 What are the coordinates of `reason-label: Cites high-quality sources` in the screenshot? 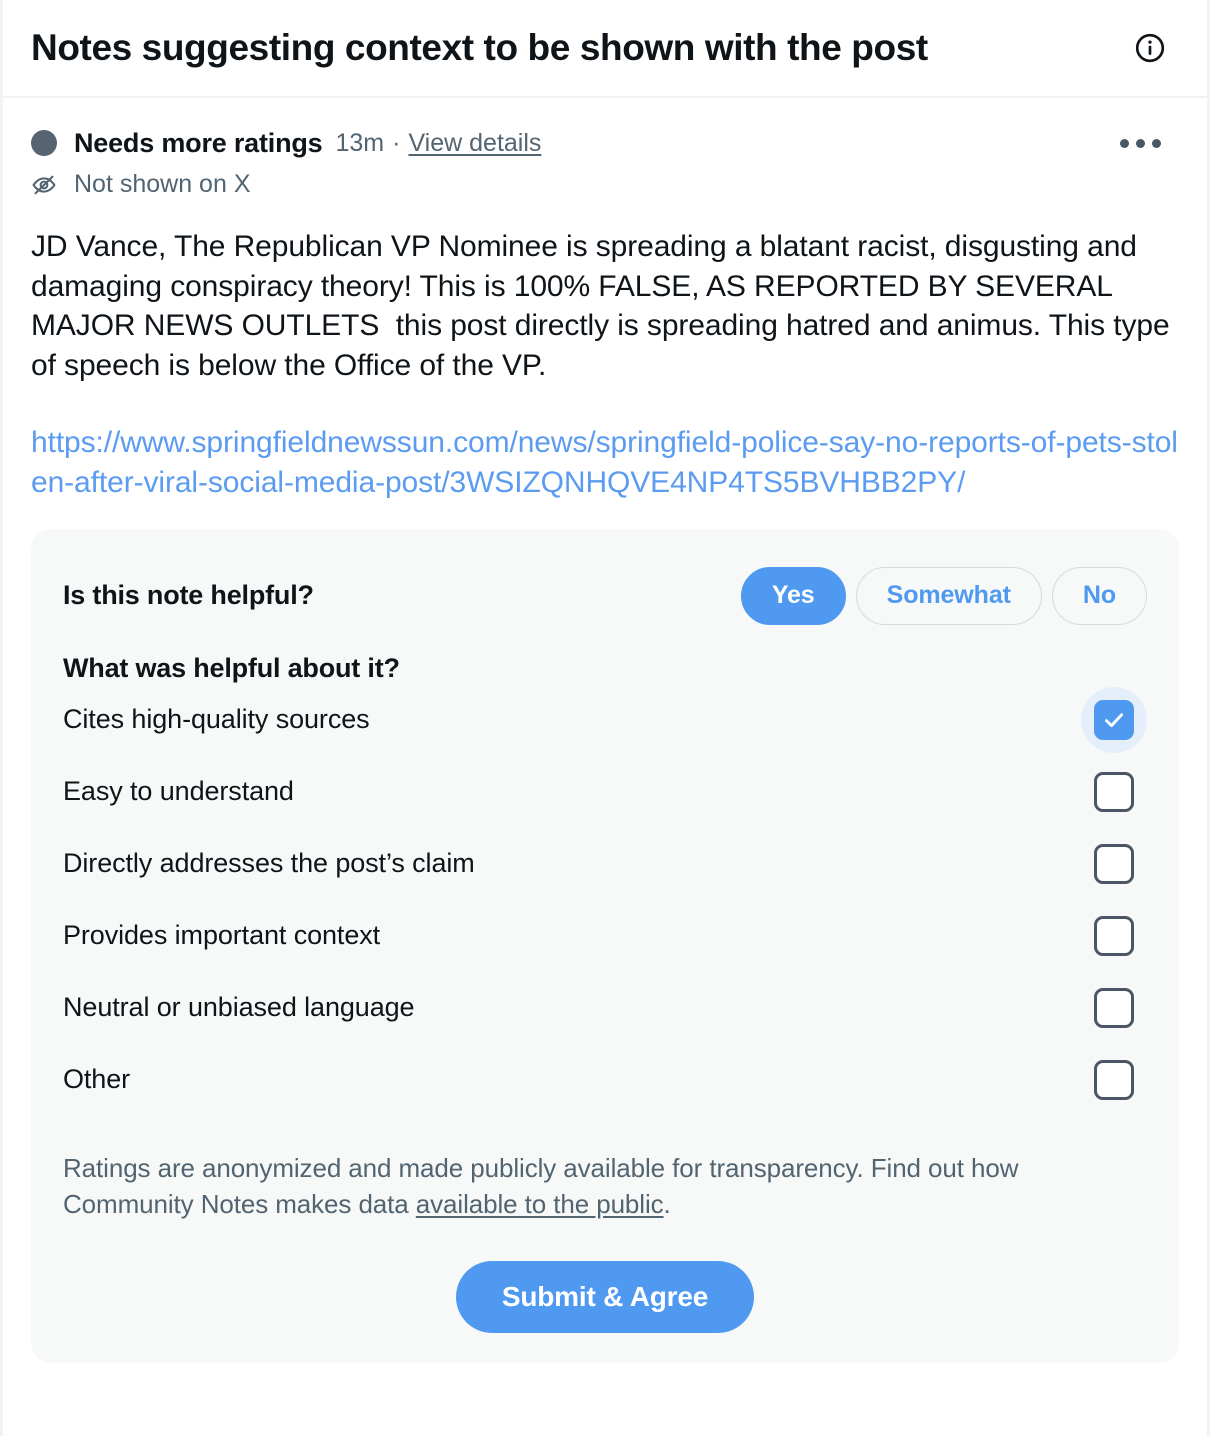 It's located at (216, 719).